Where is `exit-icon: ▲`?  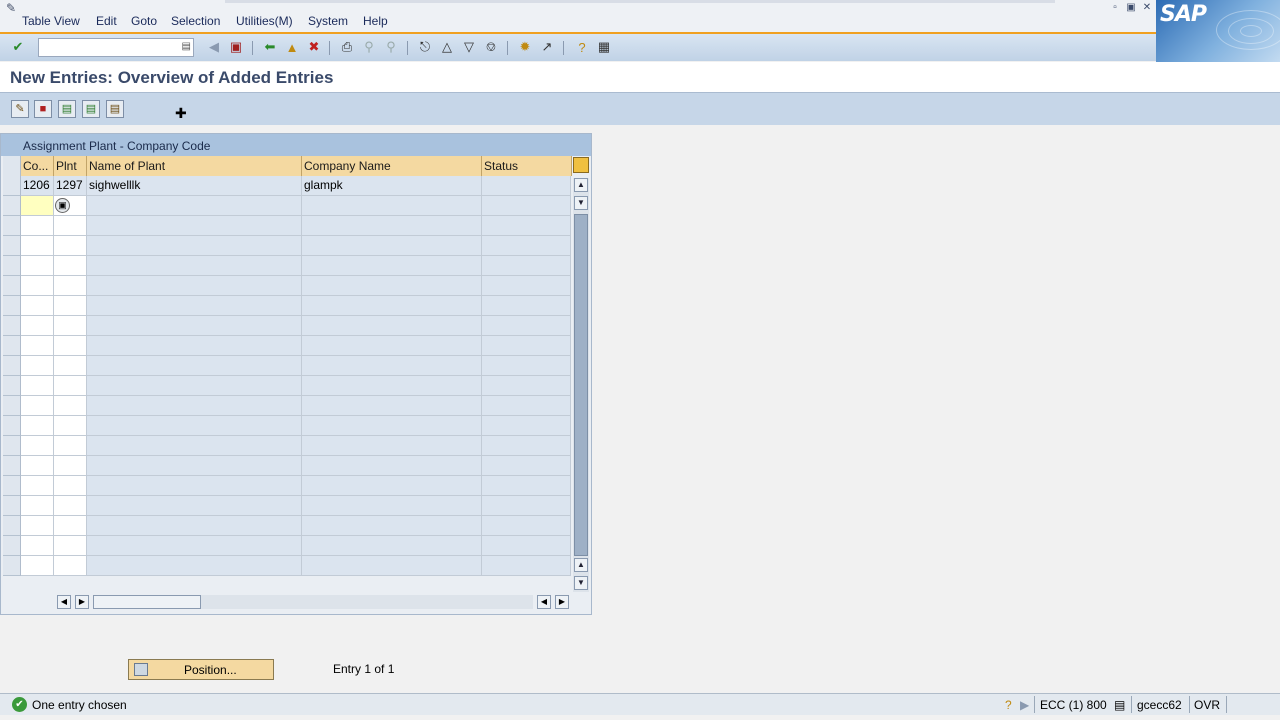 exit-icon: ▲ is located at coordinates (292, 47).